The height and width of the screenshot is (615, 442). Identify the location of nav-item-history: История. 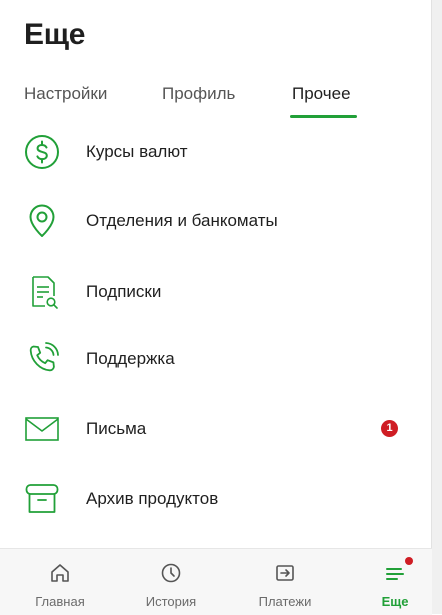
(171, 582).